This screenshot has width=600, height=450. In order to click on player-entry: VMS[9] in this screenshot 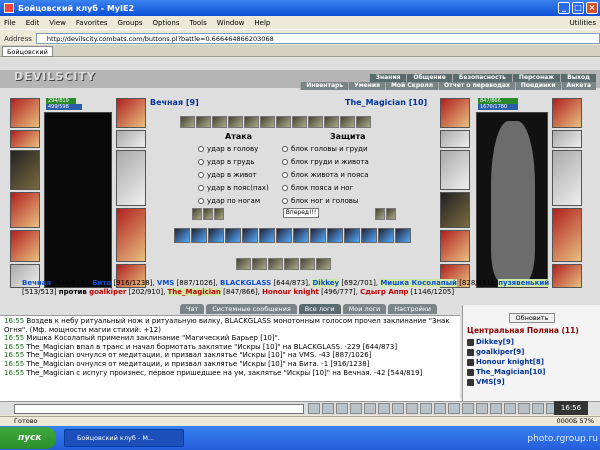, I will do `click(506, 382)`.